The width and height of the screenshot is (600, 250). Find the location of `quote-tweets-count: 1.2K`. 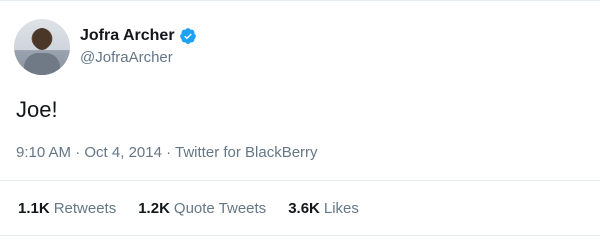

quote-tweets-count: 1.2K is located at coordinates (154, 208).